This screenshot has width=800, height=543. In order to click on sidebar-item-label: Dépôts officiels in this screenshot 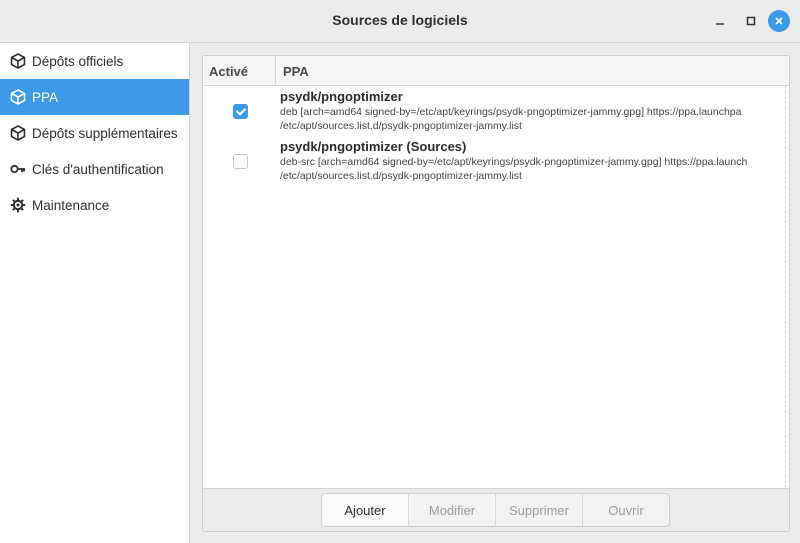, I will do `click(78, 61)`.